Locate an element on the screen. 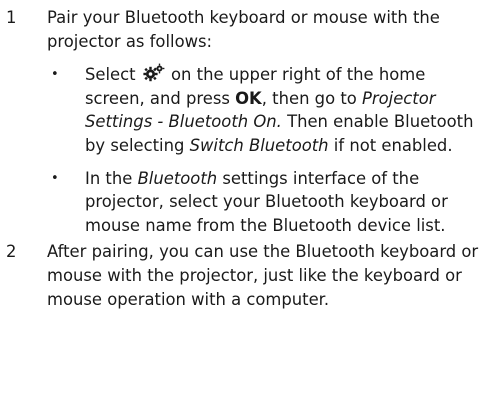 This screenshot has width=485, height=403. ok-key-label: OK is located at coordinates (248, 98).